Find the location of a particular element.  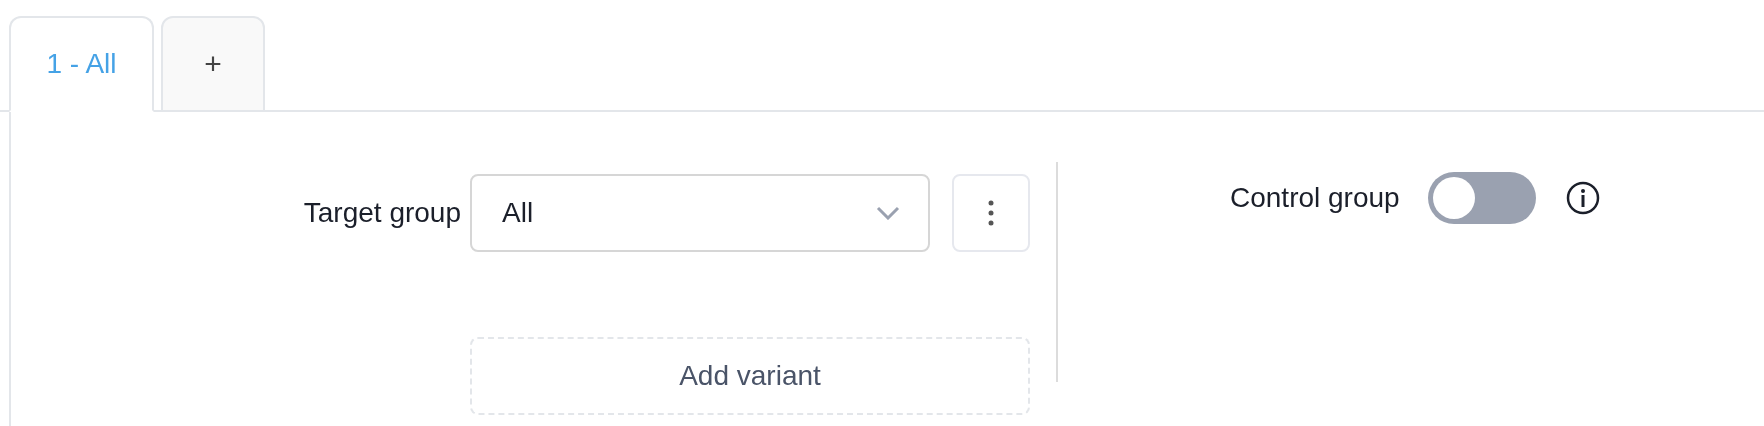

chevron-icon is located at coordinates (888, 212).